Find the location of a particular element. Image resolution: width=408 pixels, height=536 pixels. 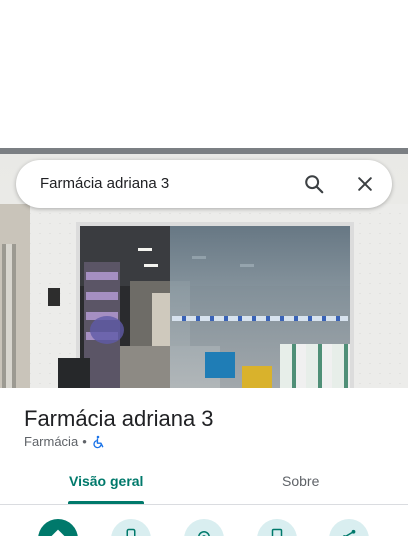

save-button is located at coordinates (277, 527).